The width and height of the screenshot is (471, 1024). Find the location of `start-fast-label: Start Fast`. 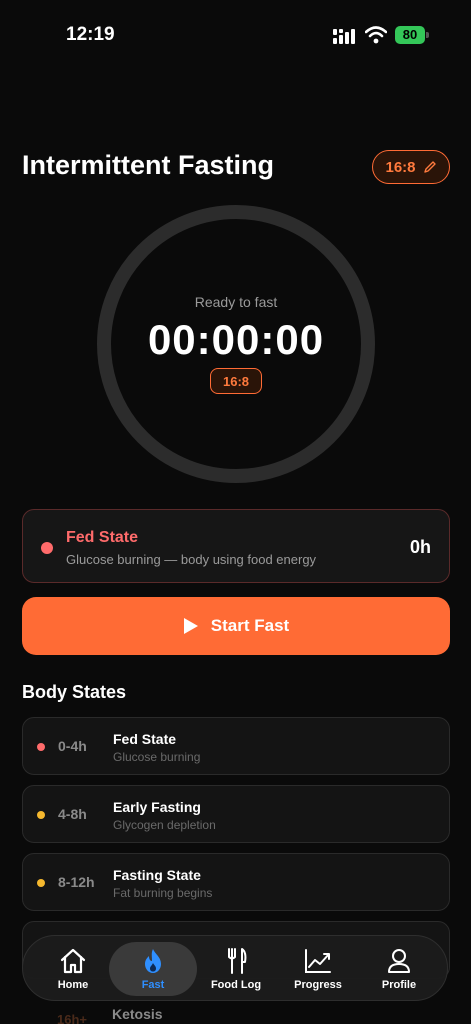

start-fast-label: Start Fast is located at coordinates (250, 625).